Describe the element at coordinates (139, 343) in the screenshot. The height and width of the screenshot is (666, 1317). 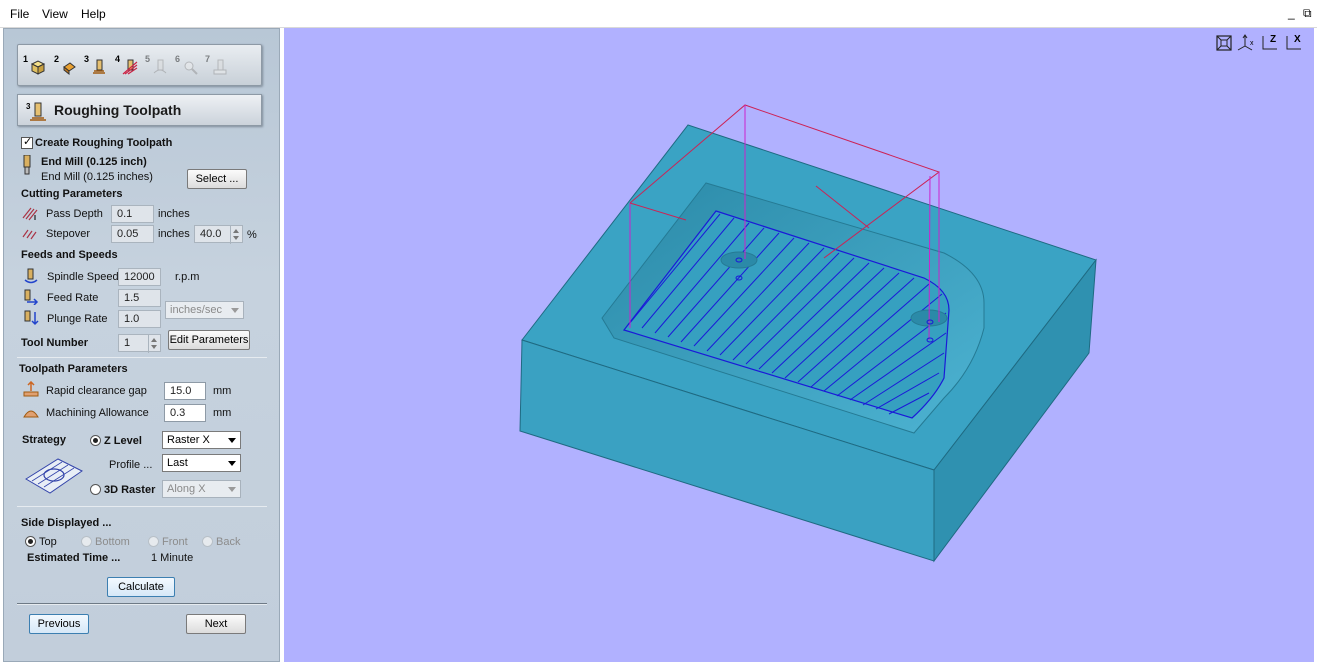
I see `tool-number-input: 1` at that location.